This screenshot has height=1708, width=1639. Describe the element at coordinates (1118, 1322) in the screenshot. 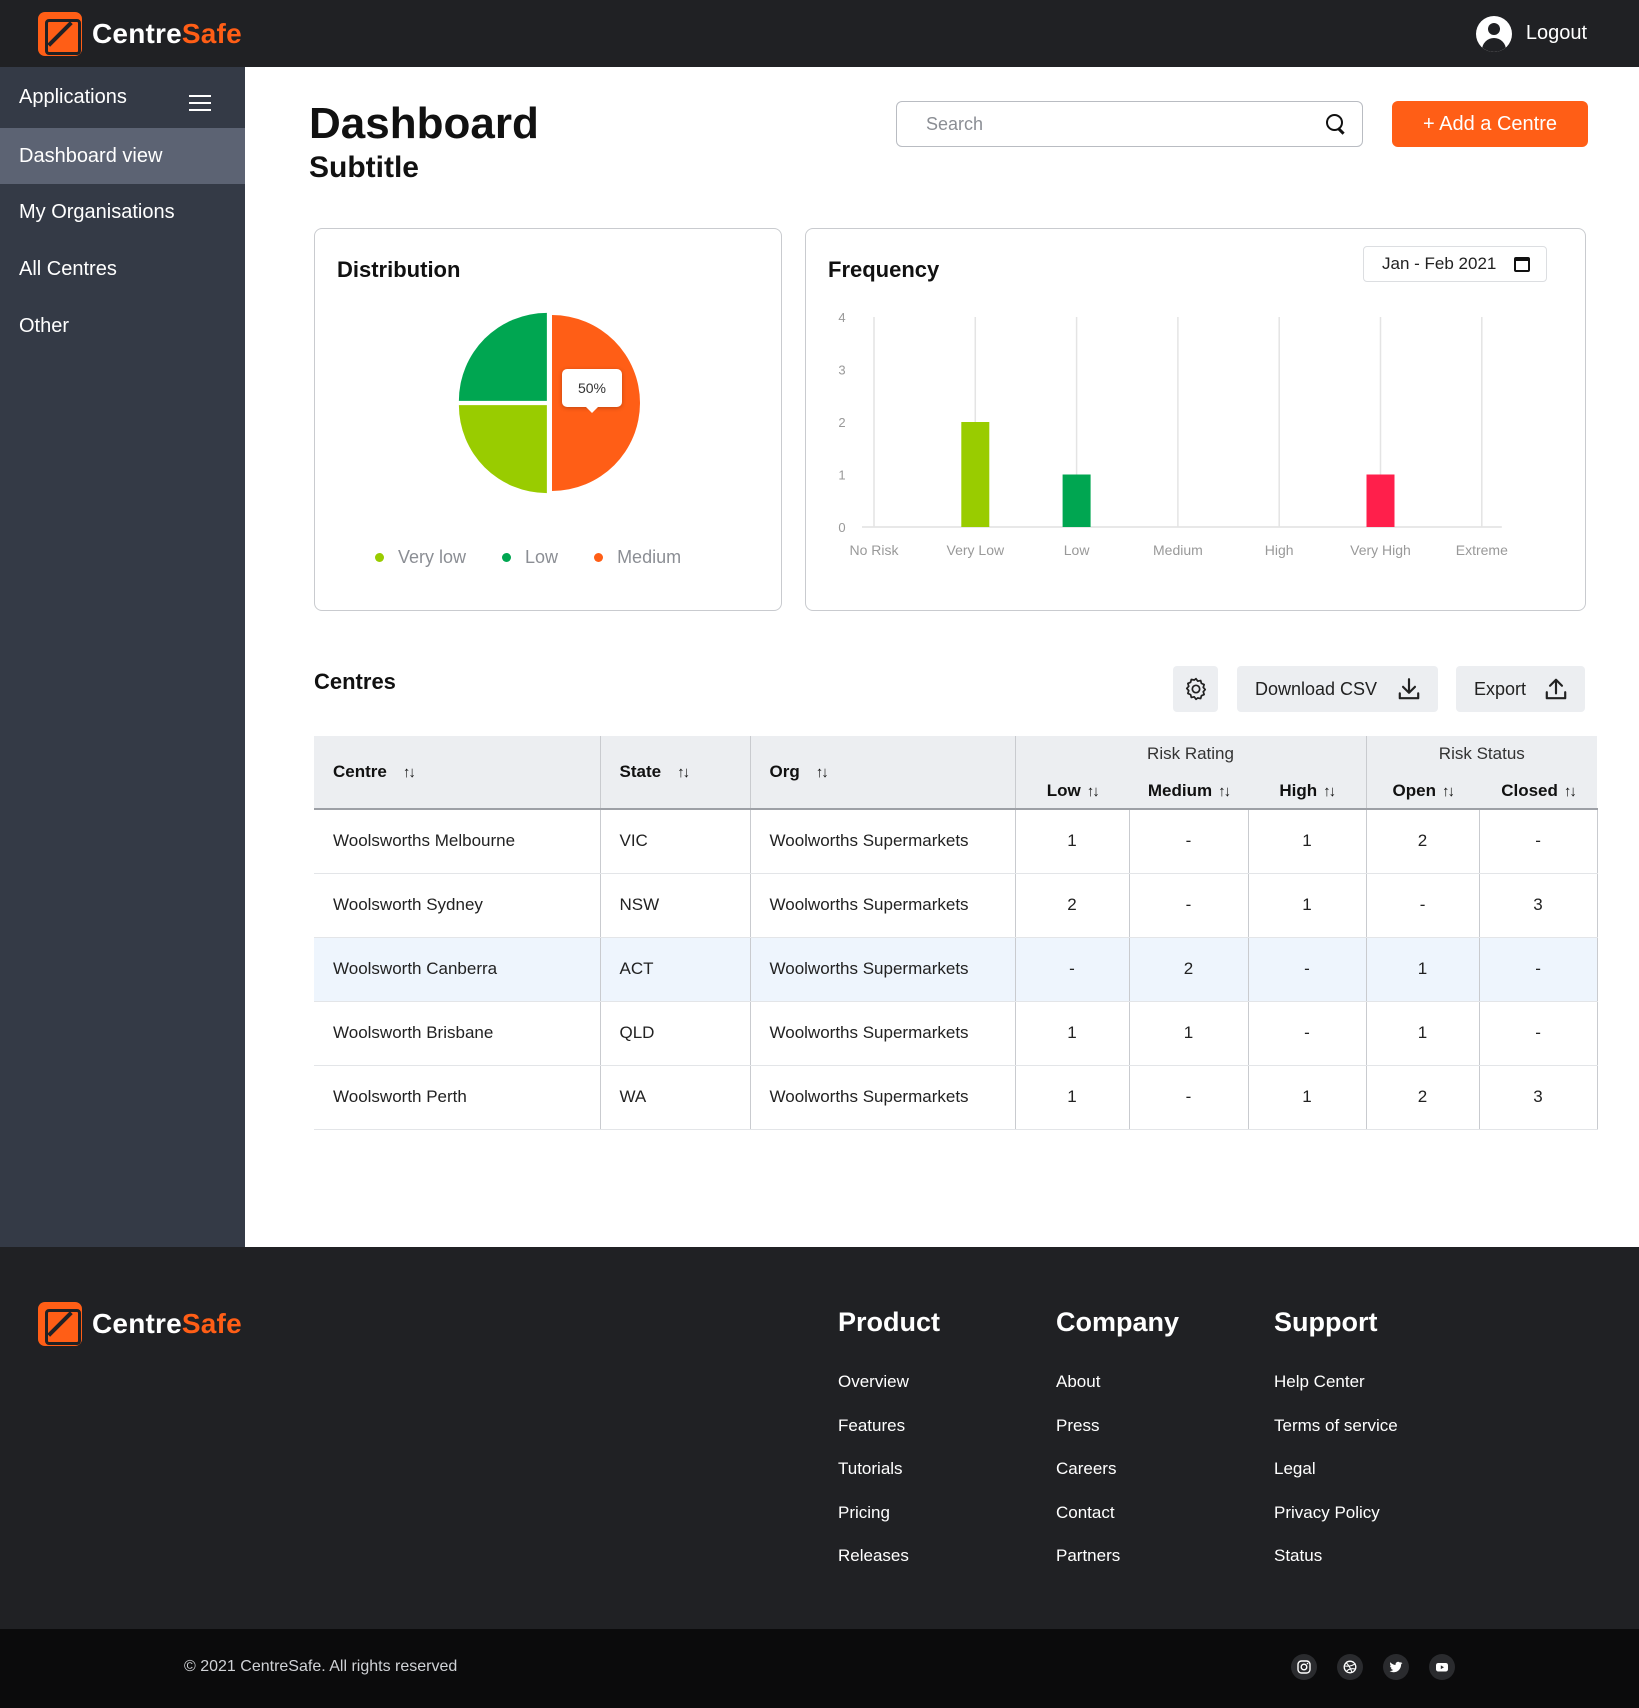

I see `footer-column-title: Company` at that location.